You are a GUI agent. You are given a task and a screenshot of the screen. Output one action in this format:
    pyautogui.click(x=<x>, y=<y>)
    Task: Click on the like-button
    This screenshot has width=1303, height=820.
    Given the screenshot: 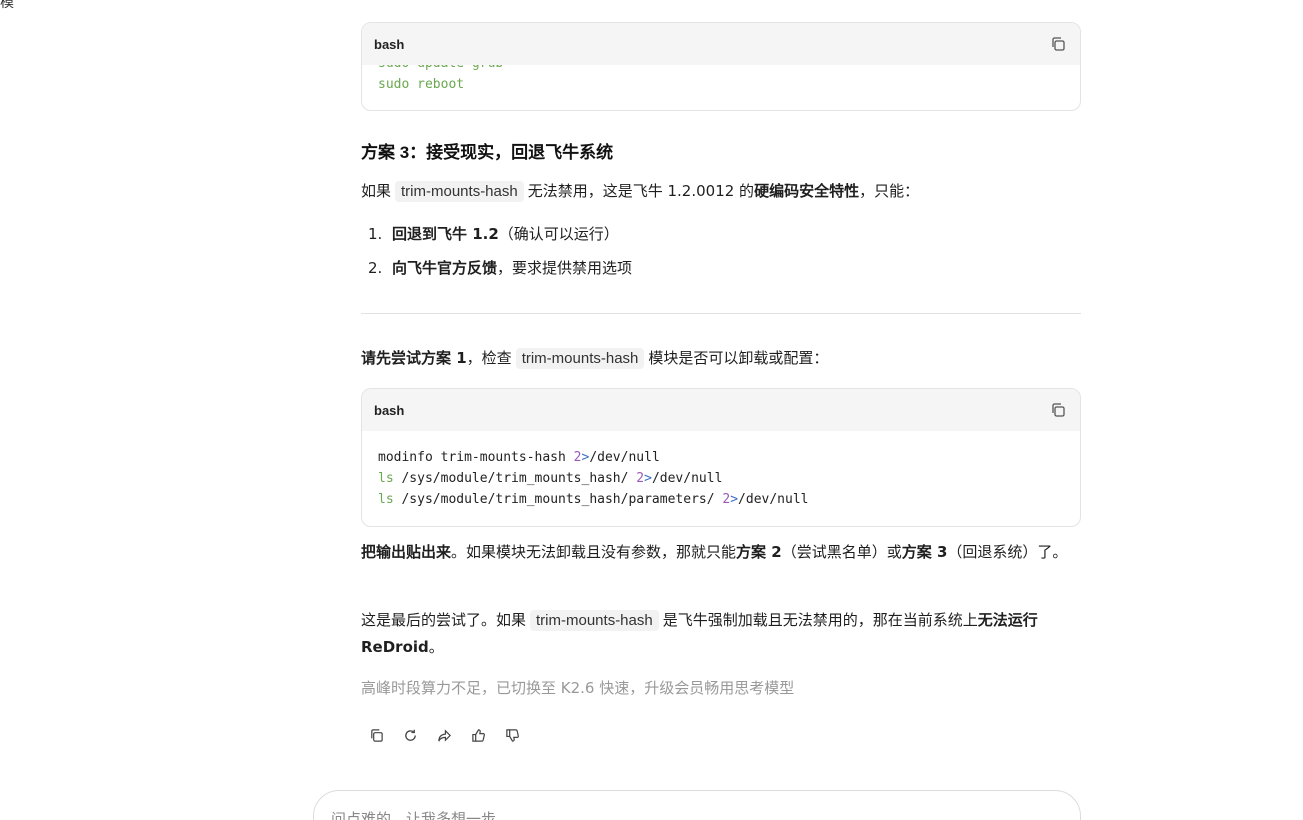 What is the action you would take?
    pyautogui.click(x=478, y=735)
    